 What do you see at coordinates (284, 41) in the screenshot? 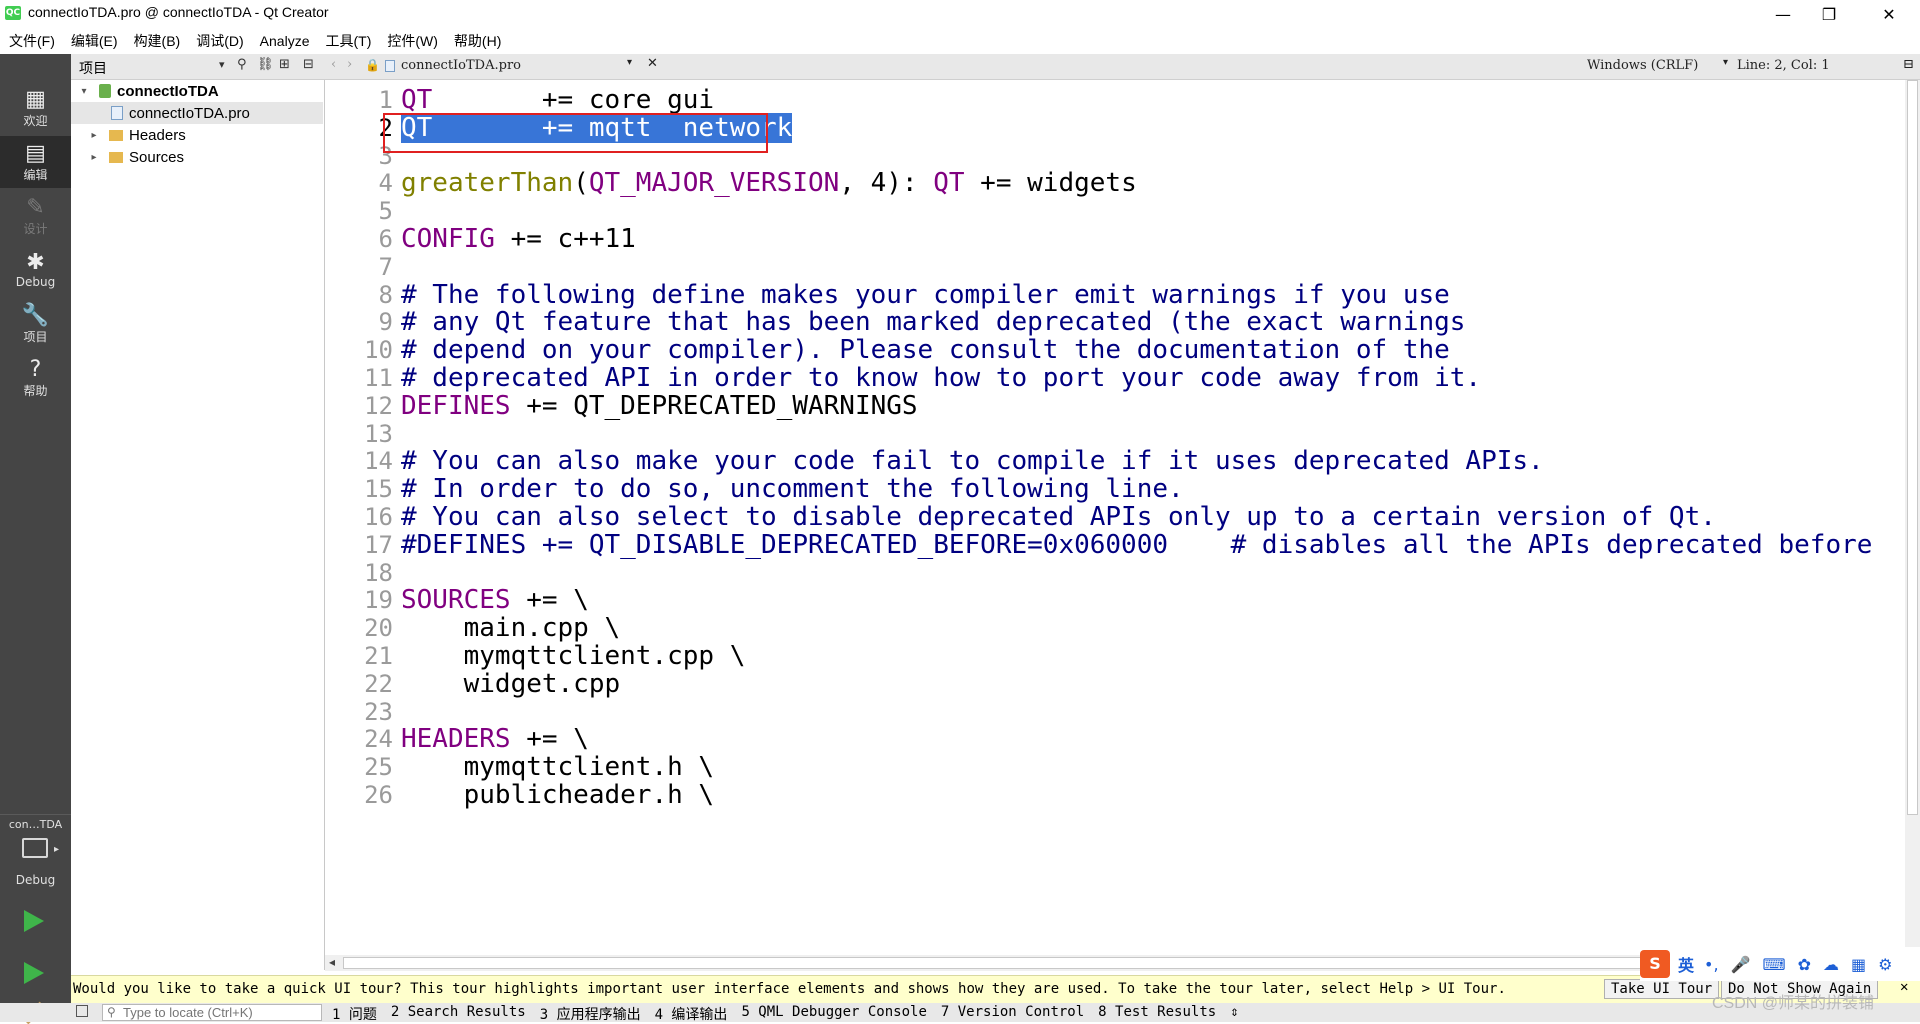
I see `menu-analyze: Analyze` at bounding box center [284, 41].